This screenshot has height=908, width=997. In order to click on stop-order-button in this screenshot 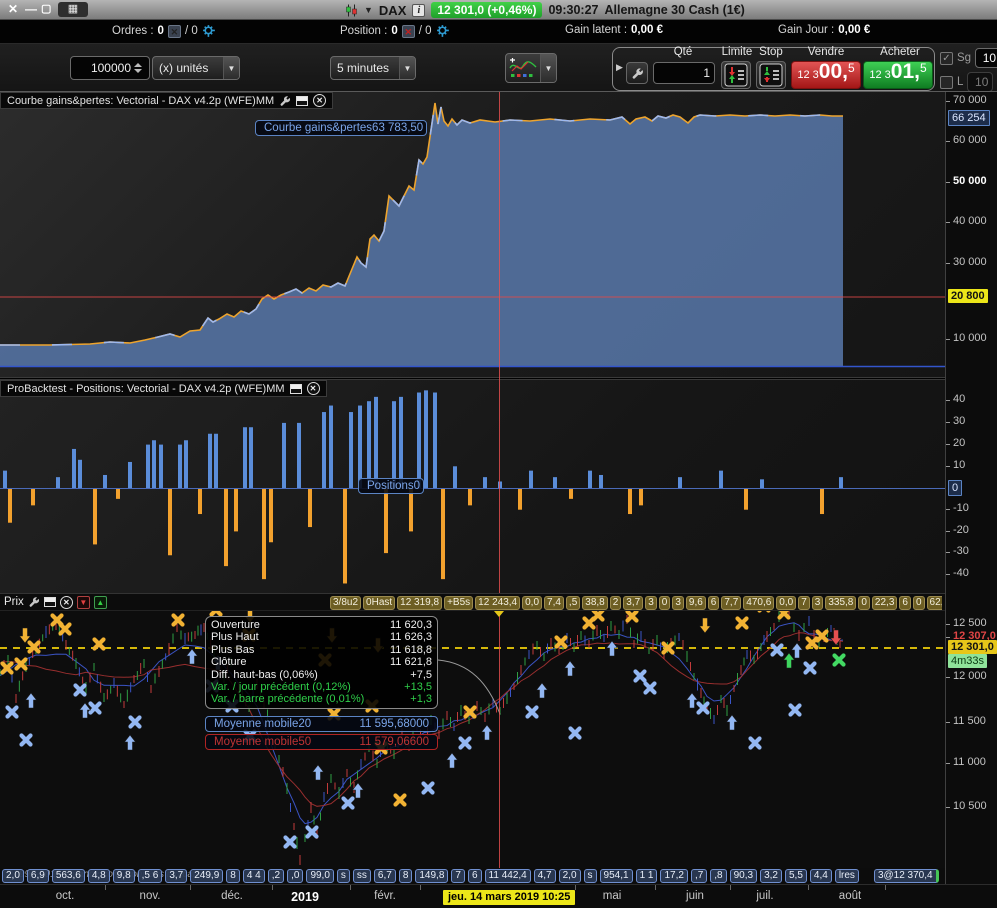, I will do `click(771, 75)`.